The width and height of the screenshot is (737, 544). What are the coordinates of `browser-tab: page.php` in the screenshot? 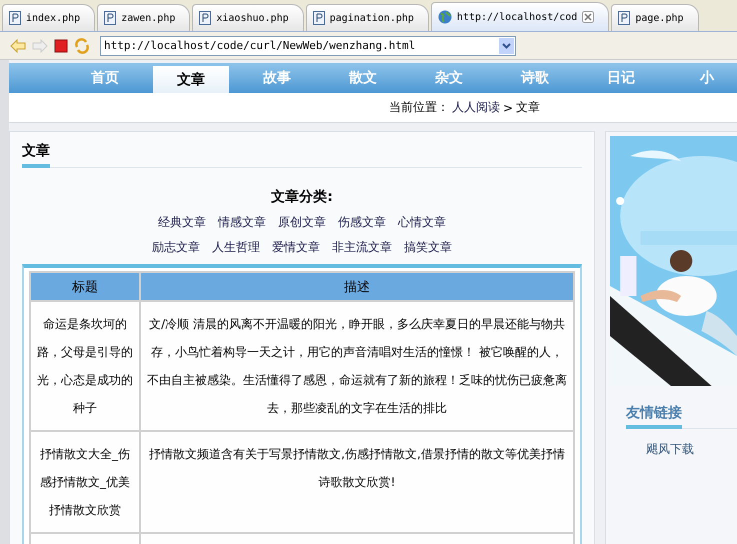 It's located at (655, 17).